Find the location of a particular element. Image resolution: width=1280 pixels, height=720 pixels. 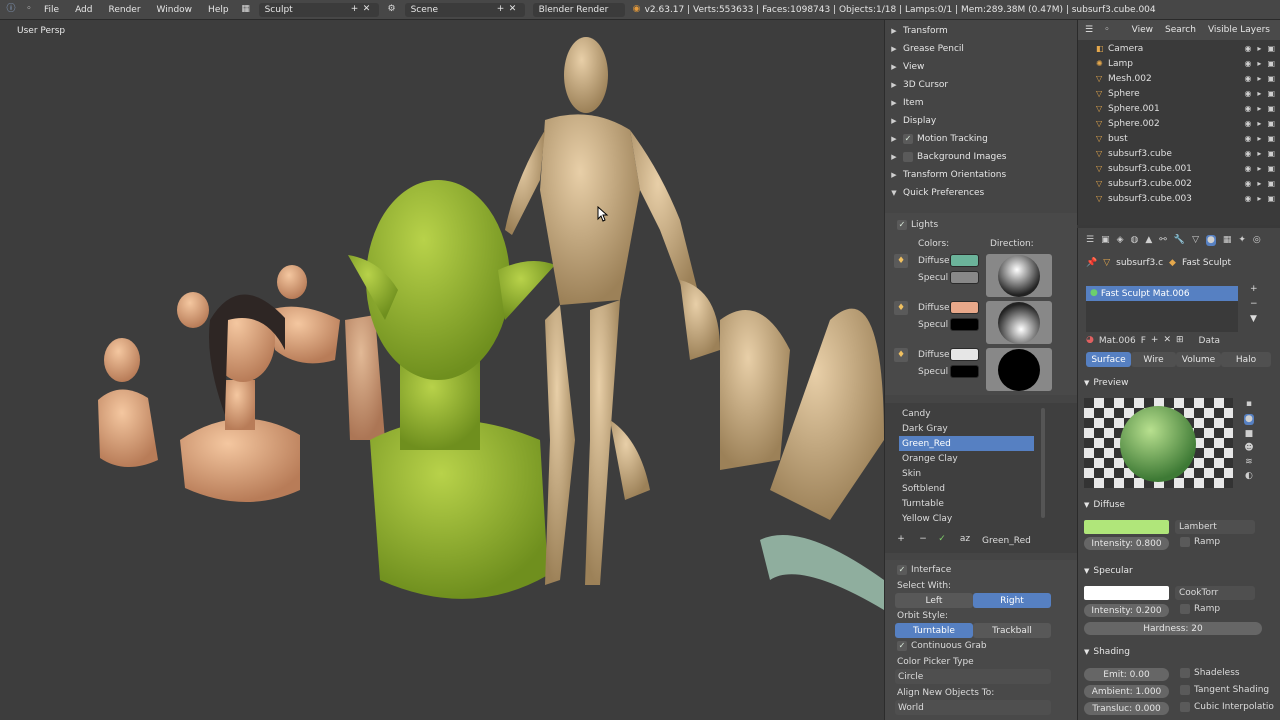

preview-flat-icon: ▪ is located at coordinates (1249, 404).